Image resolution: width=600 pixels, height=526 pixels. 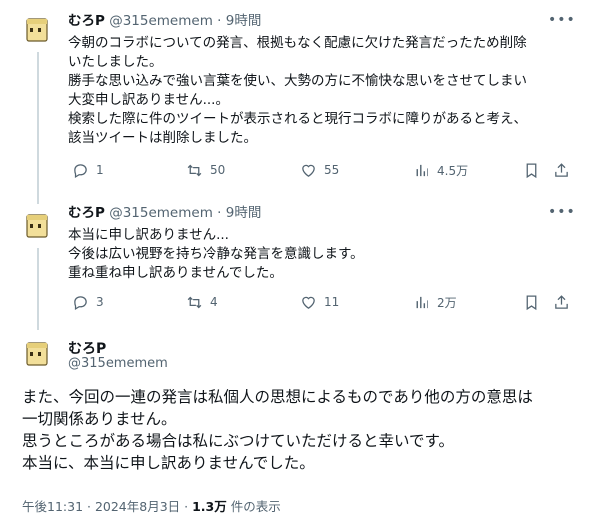 I want to click on tweet-text-line: 今後は広い視野を持ち冷静な発言を意識します。, so click(x=216, y=254).